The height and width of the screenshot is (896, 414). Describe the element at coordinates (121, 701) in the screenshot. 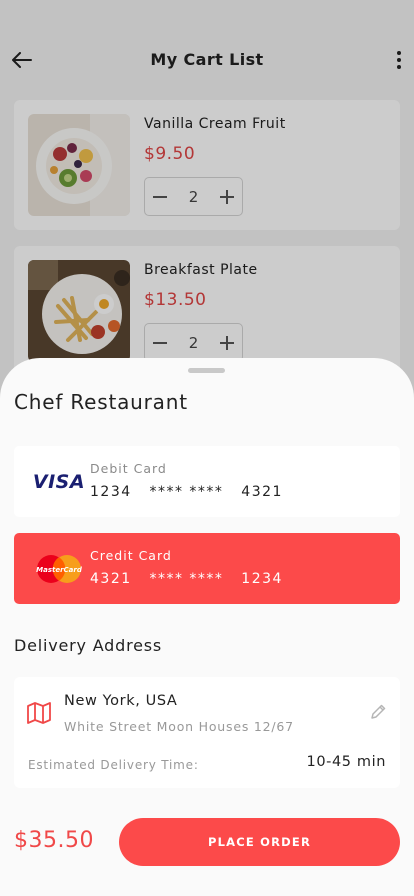

I see `address-city: New York, USA` at that location.